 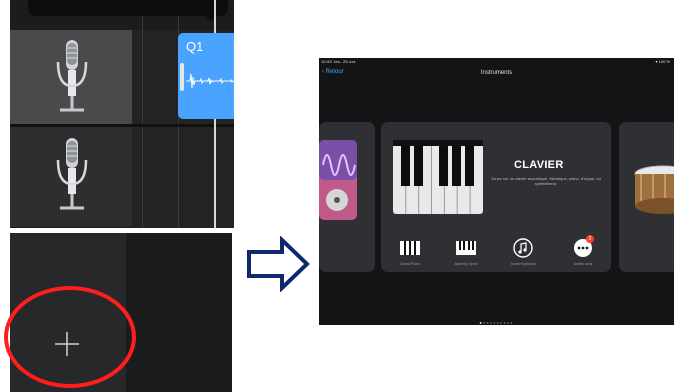 What do you see at coordinates (338, 180) in the screenshot?
I see `synth-icon` at bounding box center [338, 180].